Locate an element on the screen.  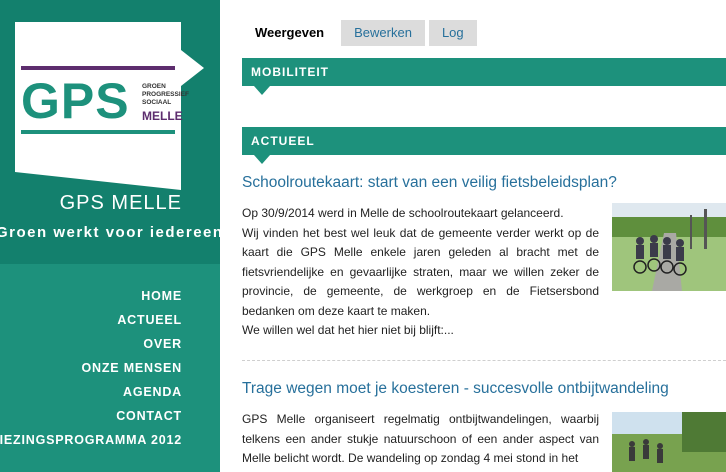
nav-item-over: OVER is located at coordinates (162, 344).